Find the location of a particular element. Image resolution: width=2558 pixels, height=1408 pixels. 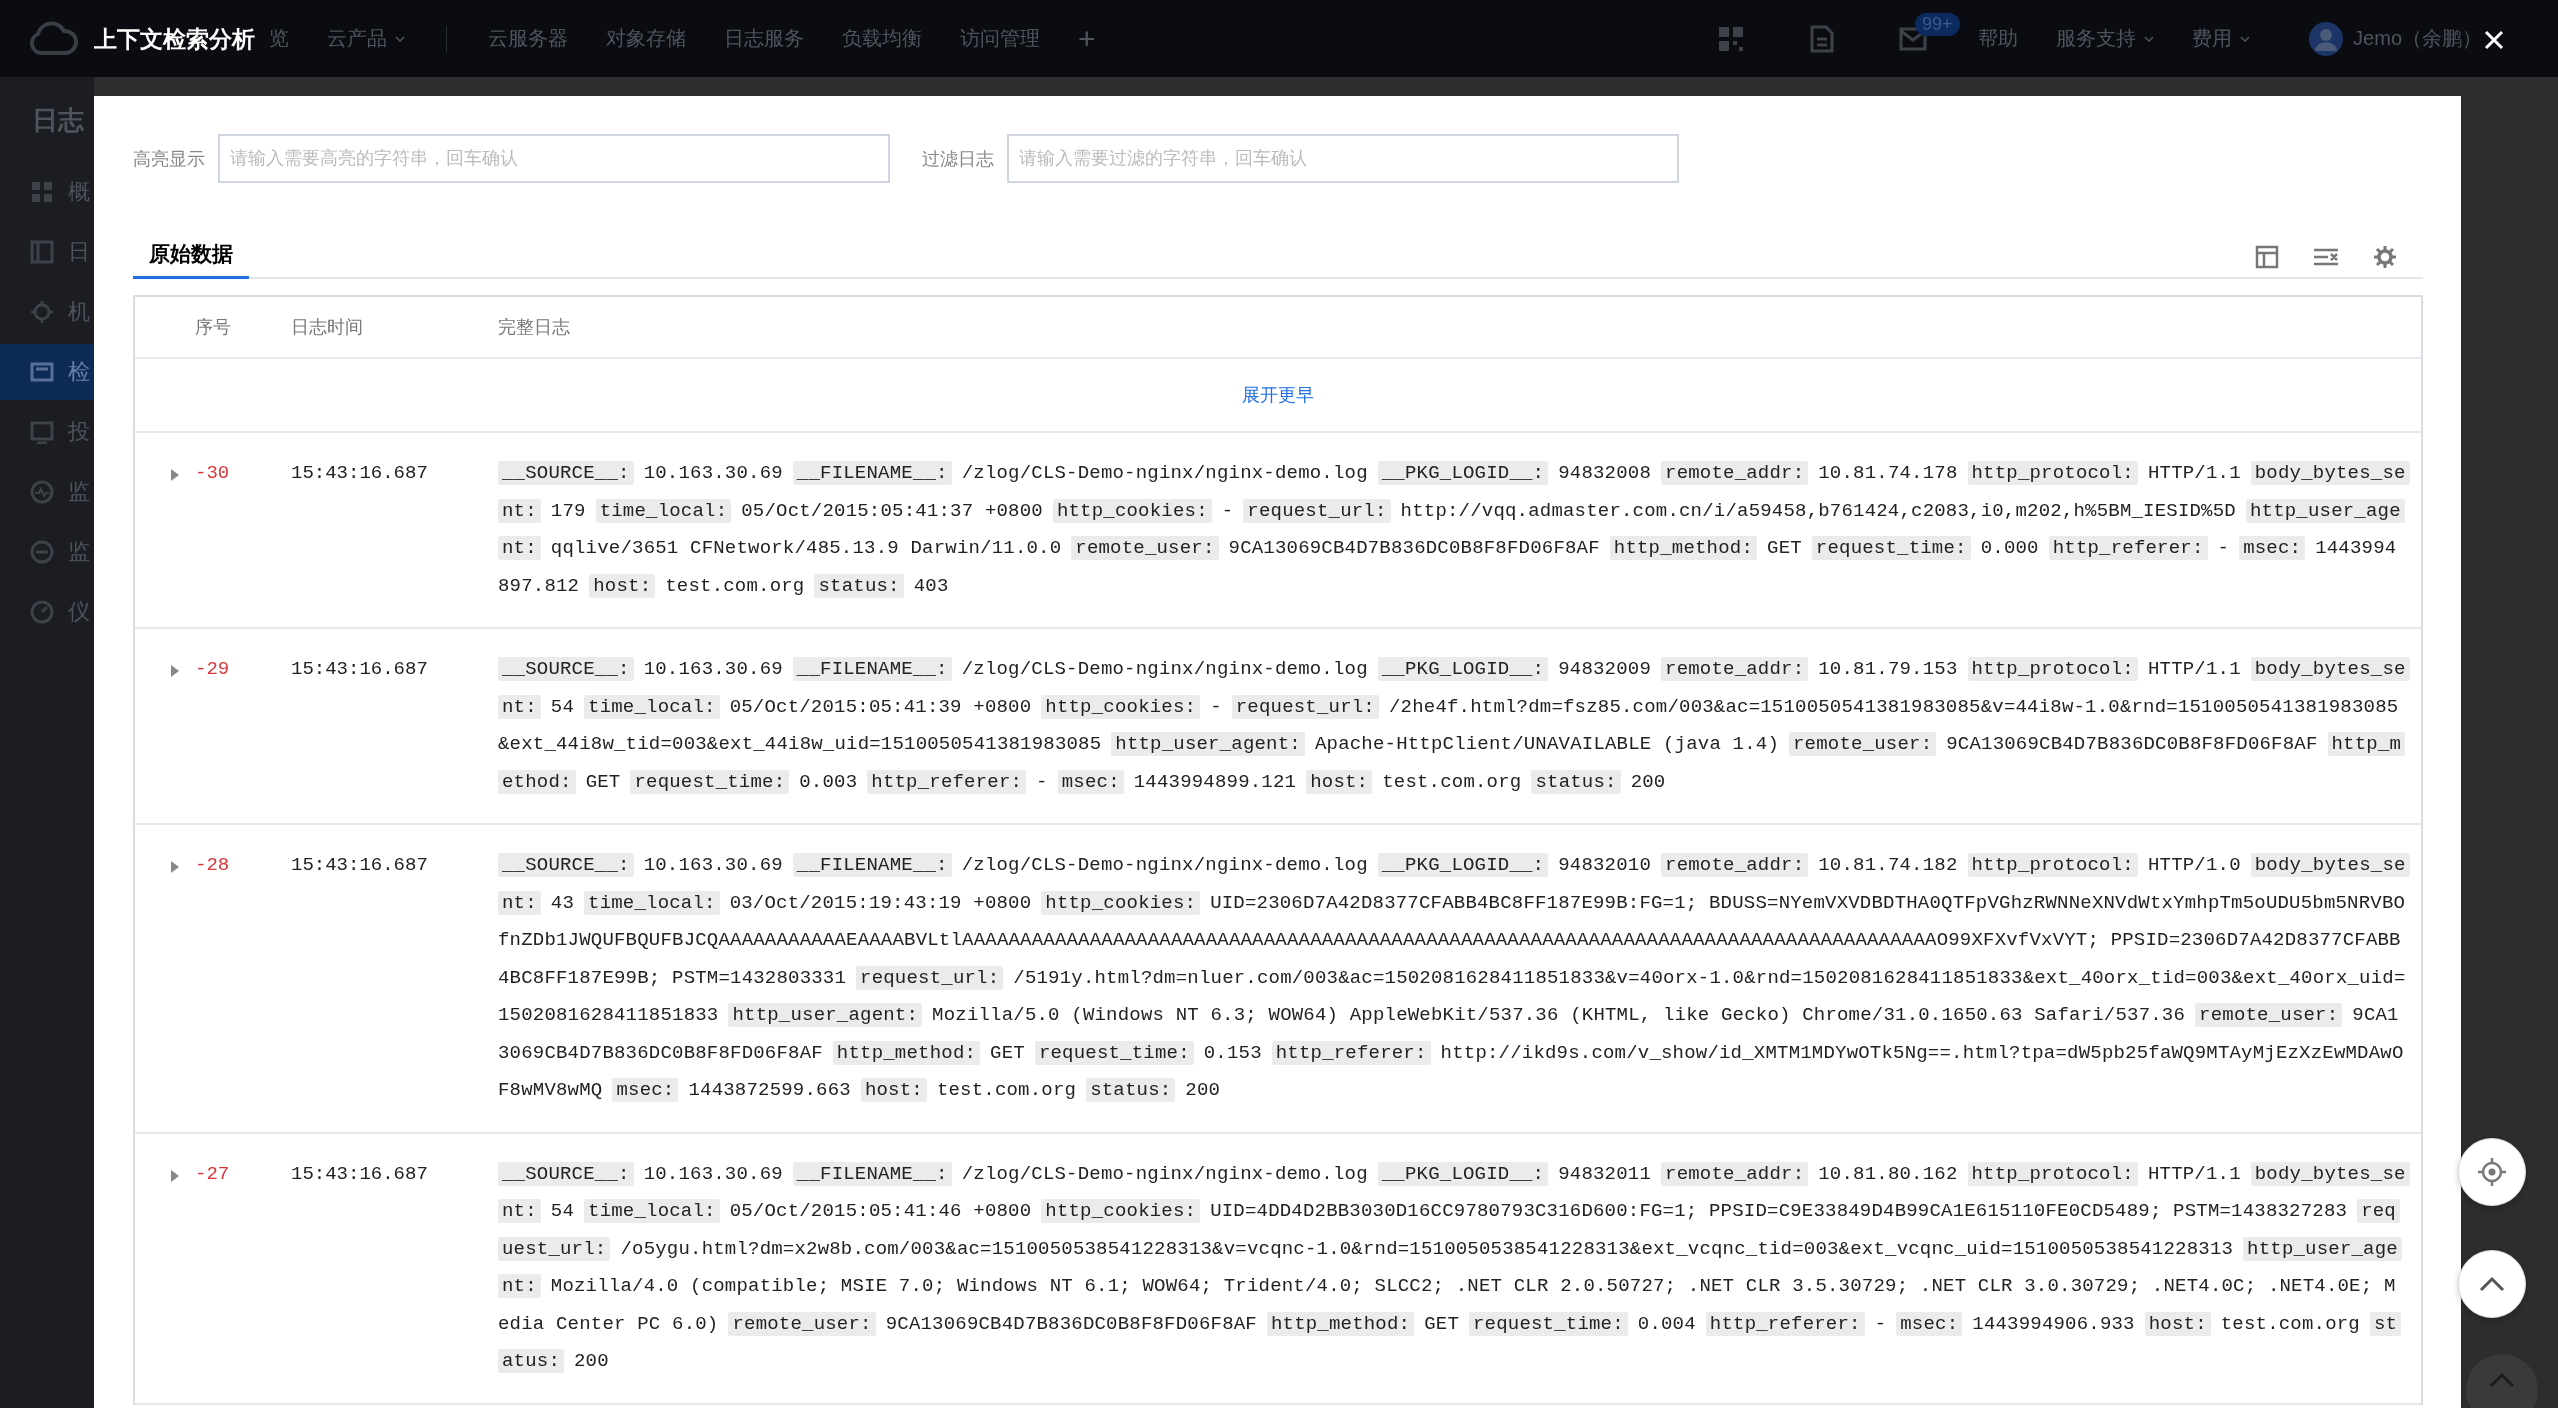

qr-code-icon is located at coordinates (1731, 38).